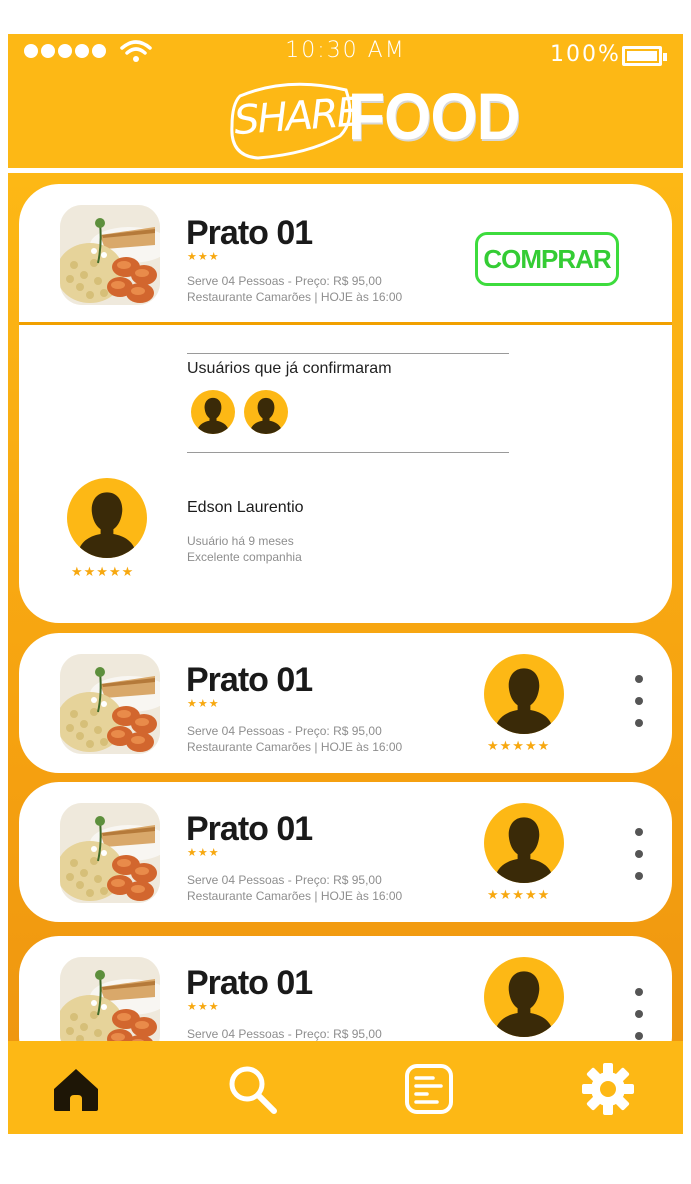 The height and width of the screenshot is (1184, 691). What do you see at coordinates (345, 52) in the screenshot?
I see `status-bar: 10:30 AM 100%` at bounding box center [345, 52].